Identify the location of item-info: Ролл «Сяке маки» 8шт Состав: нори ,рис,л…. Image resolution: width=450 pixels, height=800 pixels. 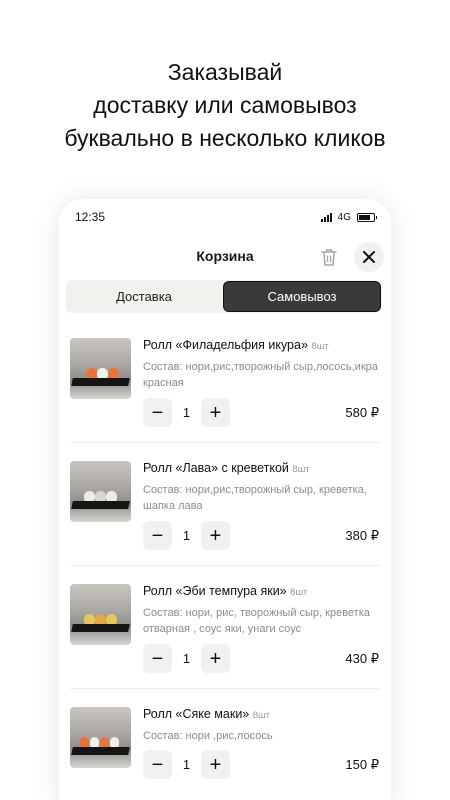
(261, 725).